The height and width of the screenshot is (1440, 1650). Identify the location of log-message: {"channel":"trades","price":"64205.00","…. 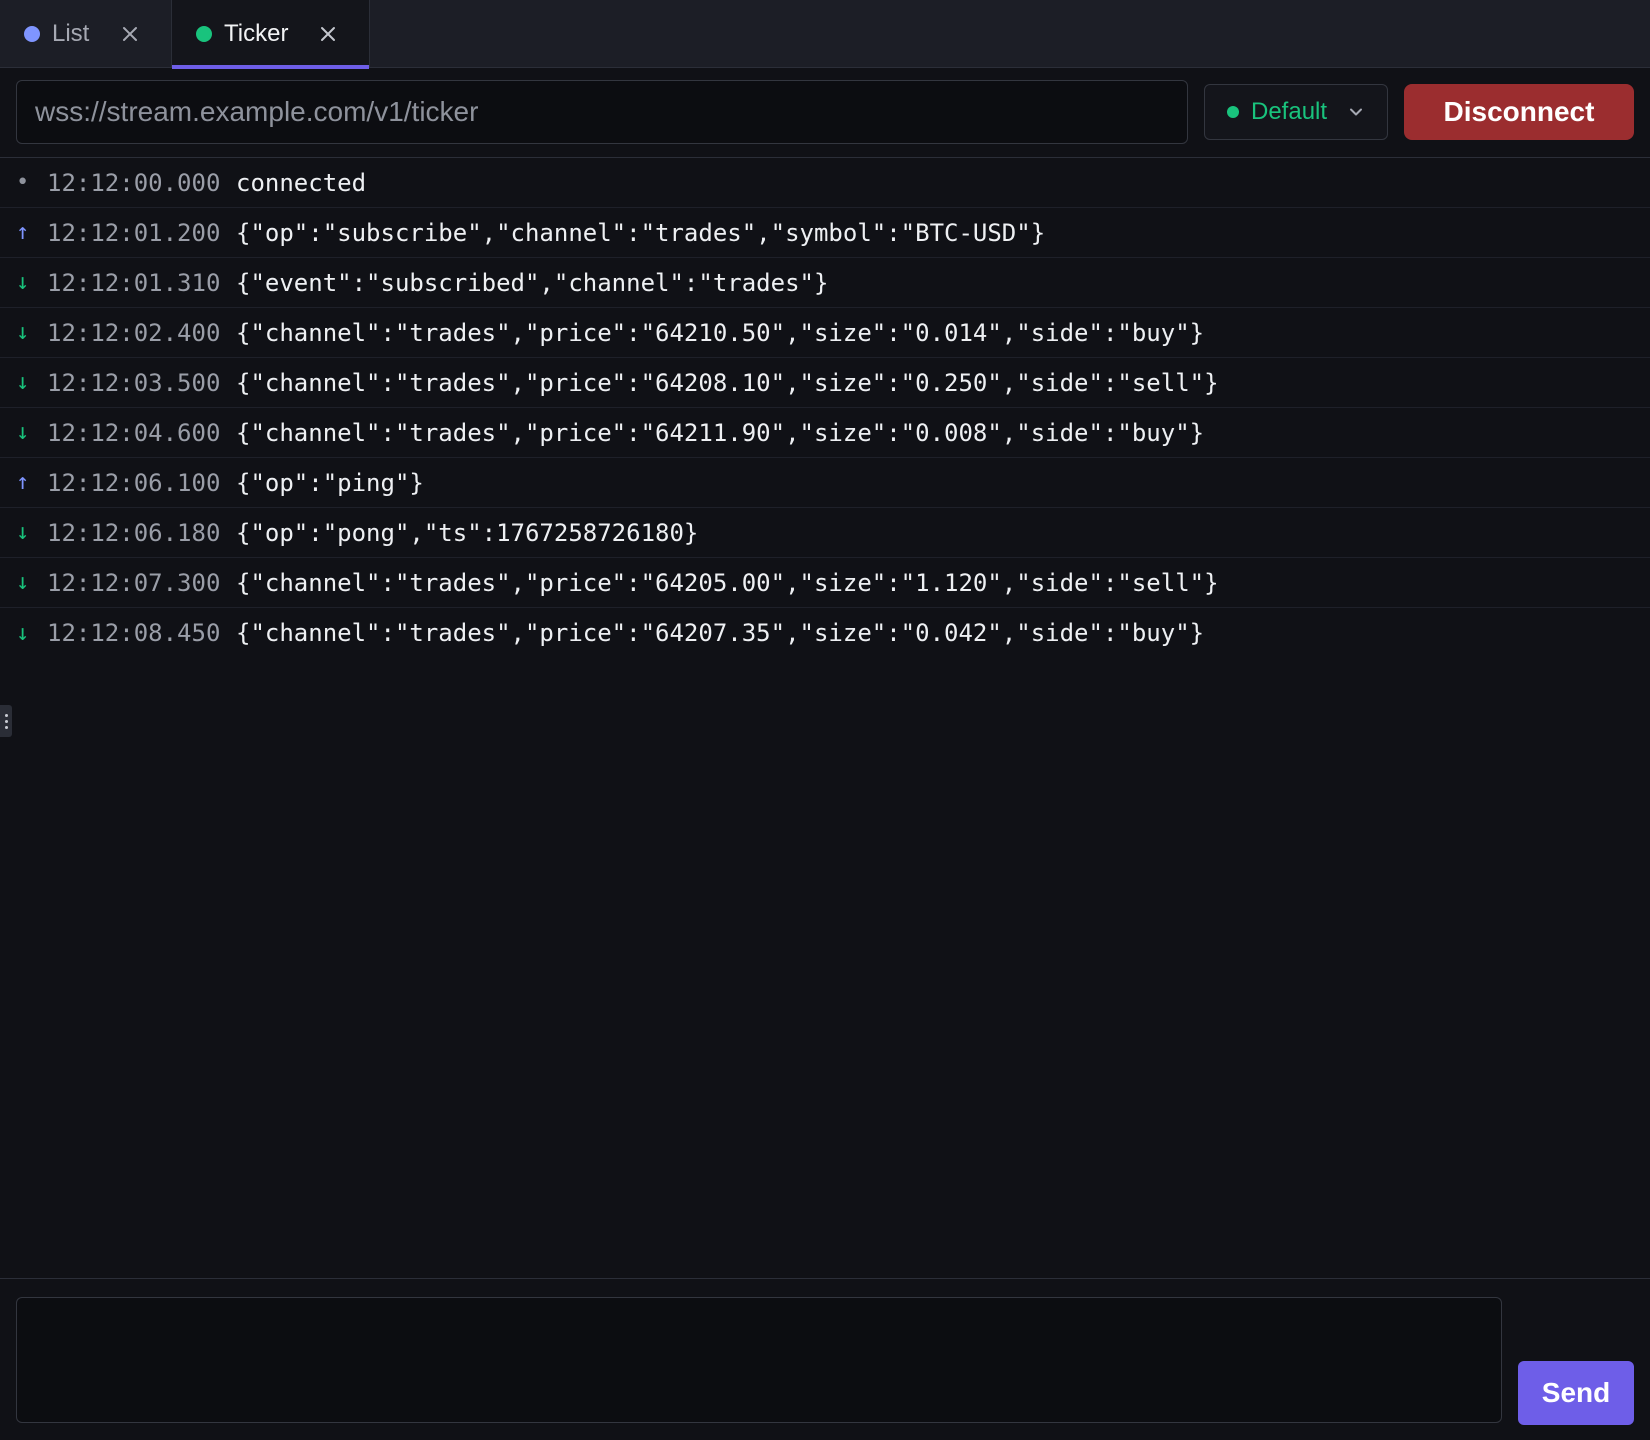
(727, 582).